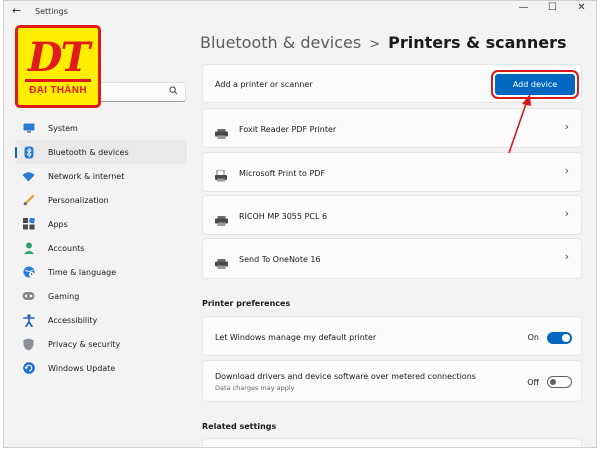  What do you see at coordinates (28, 248) in the screenshot?
I see `accounts-icon` at bounding box center [28, 248].